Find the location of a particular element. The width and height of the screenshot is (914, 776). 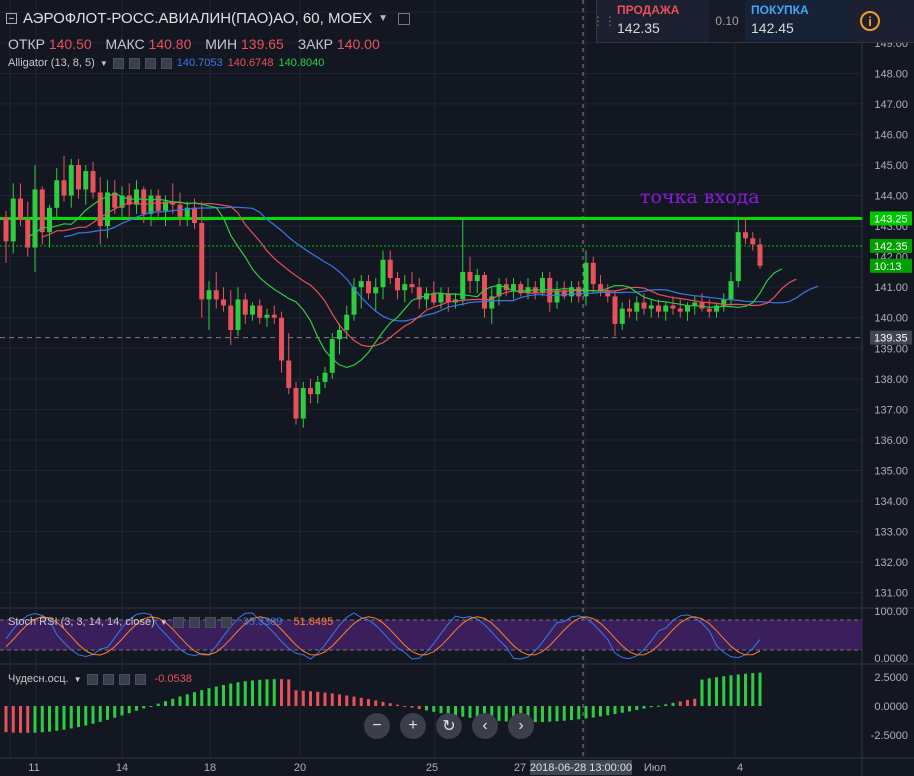

price-tick-label: 140.00 is located at coordinates (891, 319).